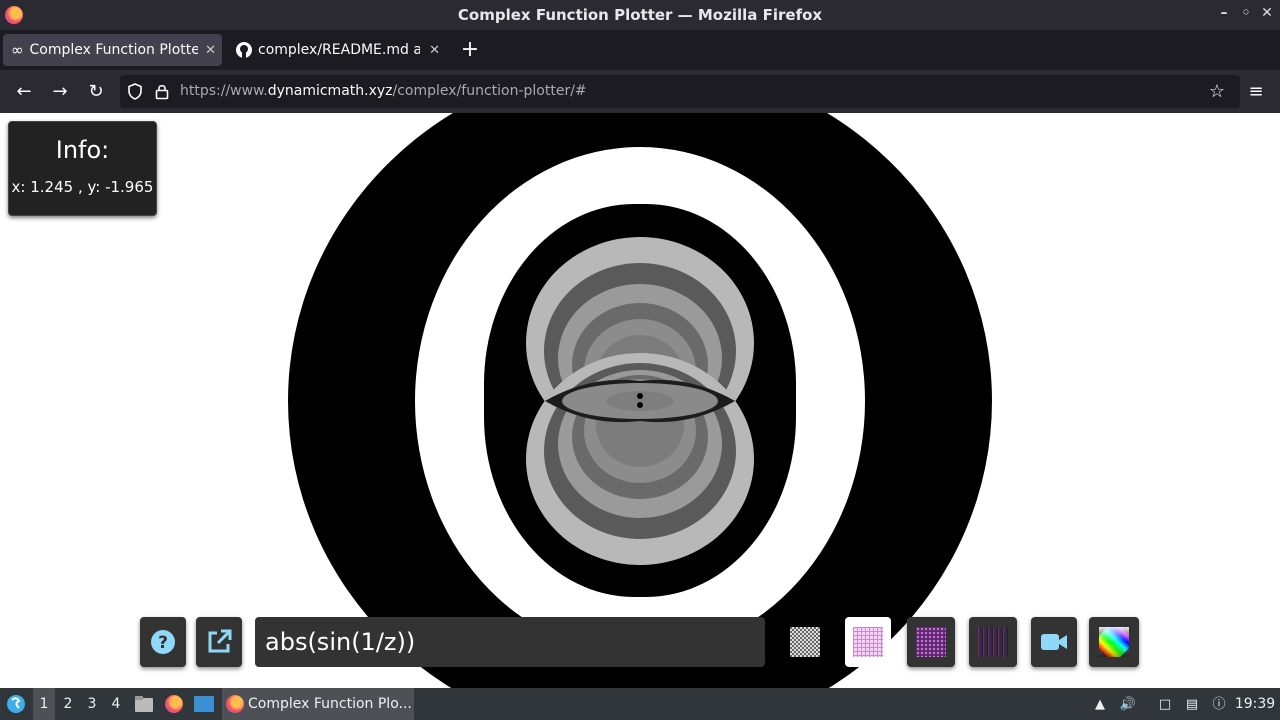 Image resolution: width=1280 pixels, height=720 pixels. What do you see at coordinates (96, 92) in the screenshot?
I see `reload-button: ↻` at bounding box center [96, 92].